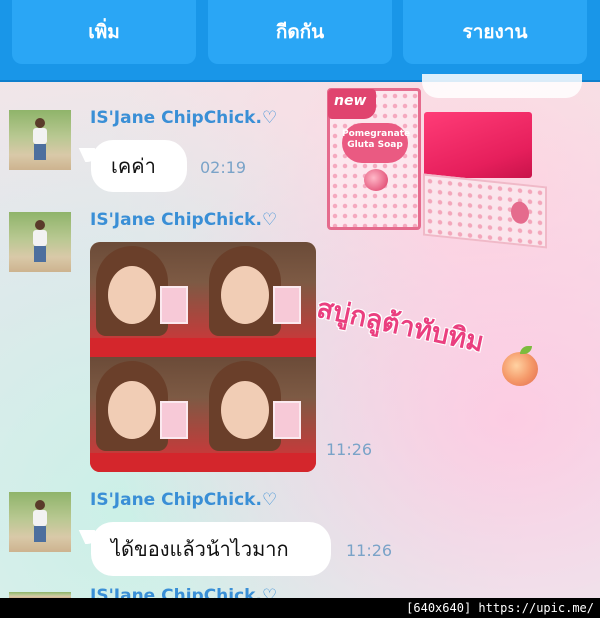 This screenshot has height=618, width=600. Describe the element at coordinates (211, 549) in the screenshot. I see `message-bubble: ได้ของแล้วน้าไวมาก` at that location.